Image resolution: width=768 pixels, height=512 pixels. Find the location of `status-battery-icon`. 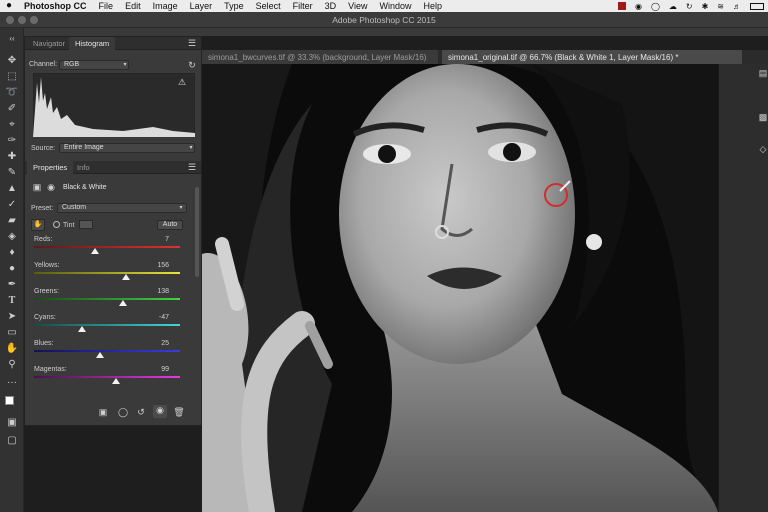

status-battery-icon is located at coordinates (757, 6).